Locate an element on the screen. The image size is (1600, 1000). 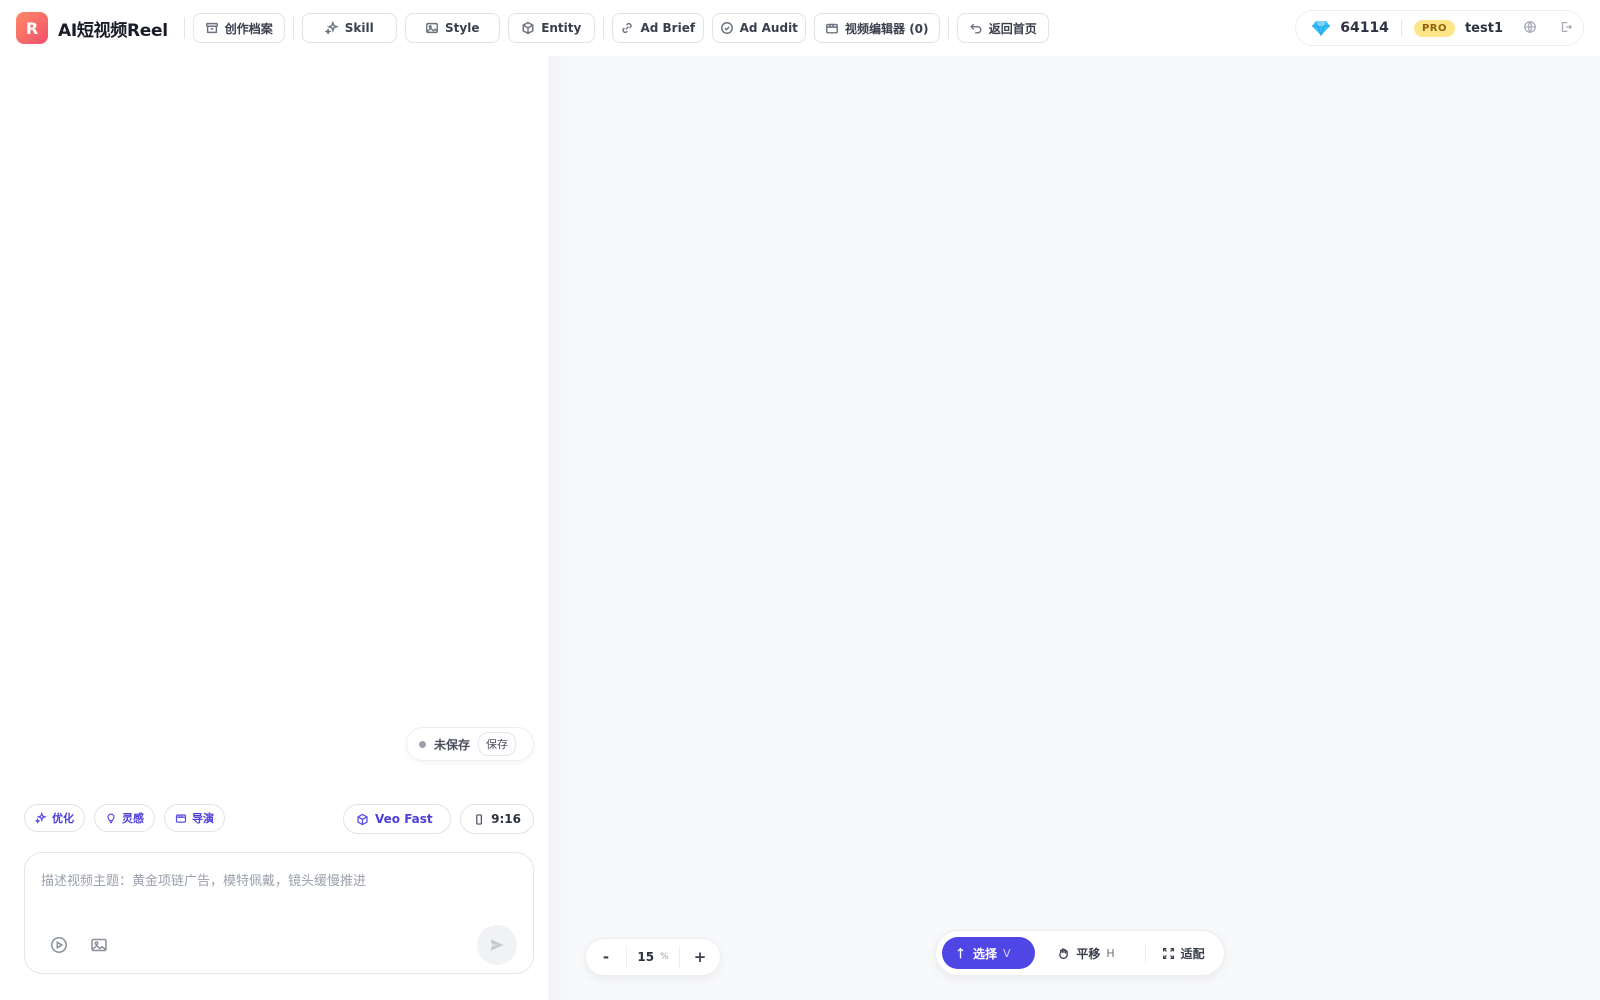
tool-label: 适配 is located at coordinates (1192, 953).